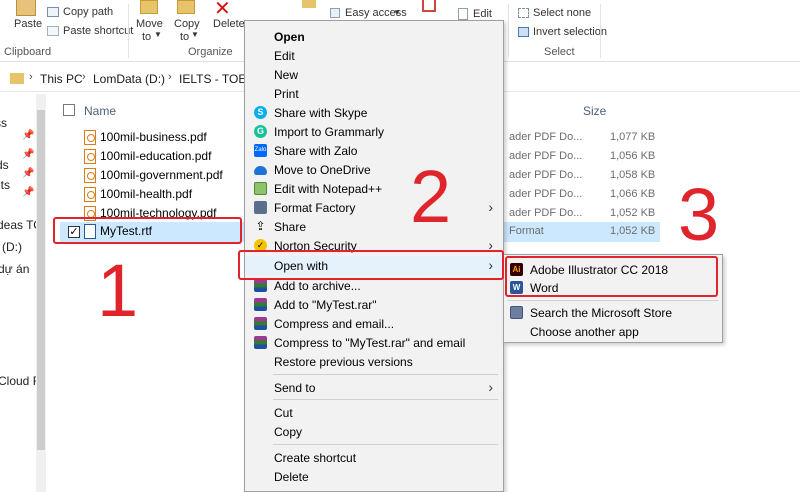 The height and width of the screenshot is (492, 800). I want to click on menu-item-copy: Copy, so click(374, 431).